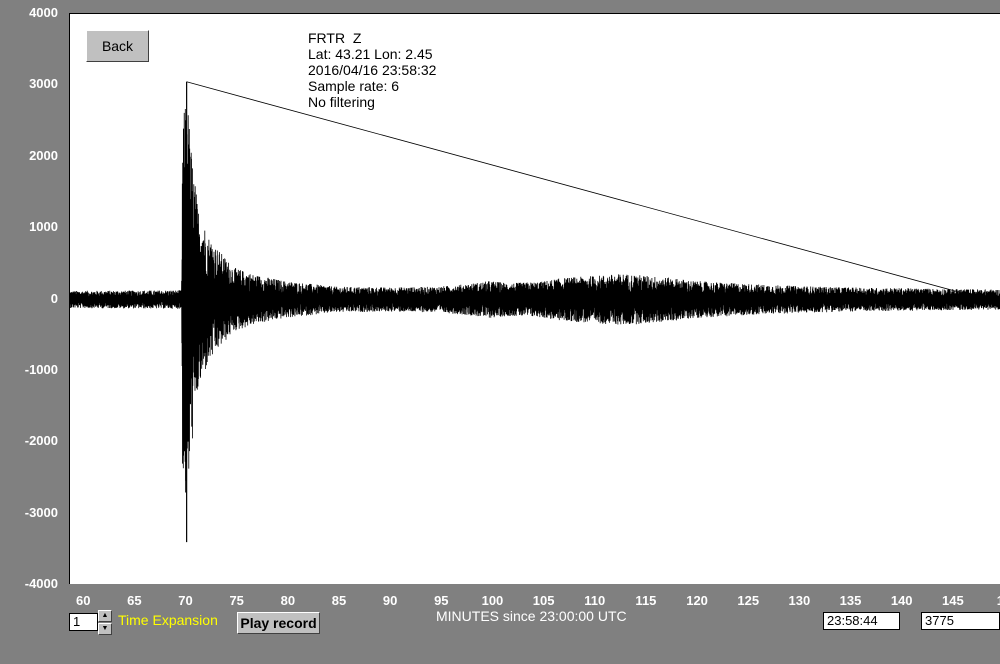 Image resolution: width=1000 pixels, height=664 pixels. Describe the element at coordinates (117, 46) in the screenshot. I see `back-button: Back` at that location.